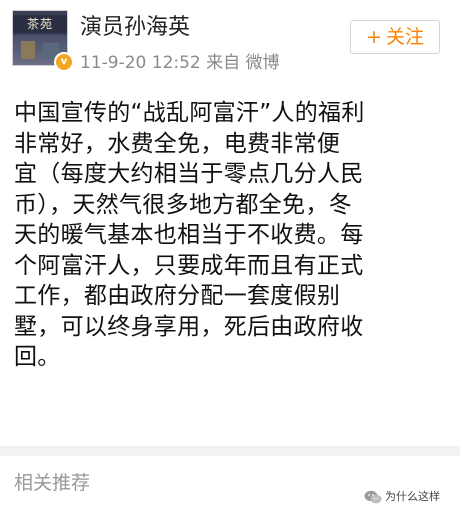  What do you see at coordinates (177, 296) in the screenshot?
I see `content-line: 工作，都由政府分配一套度假别` at bounding box center [177, 296].